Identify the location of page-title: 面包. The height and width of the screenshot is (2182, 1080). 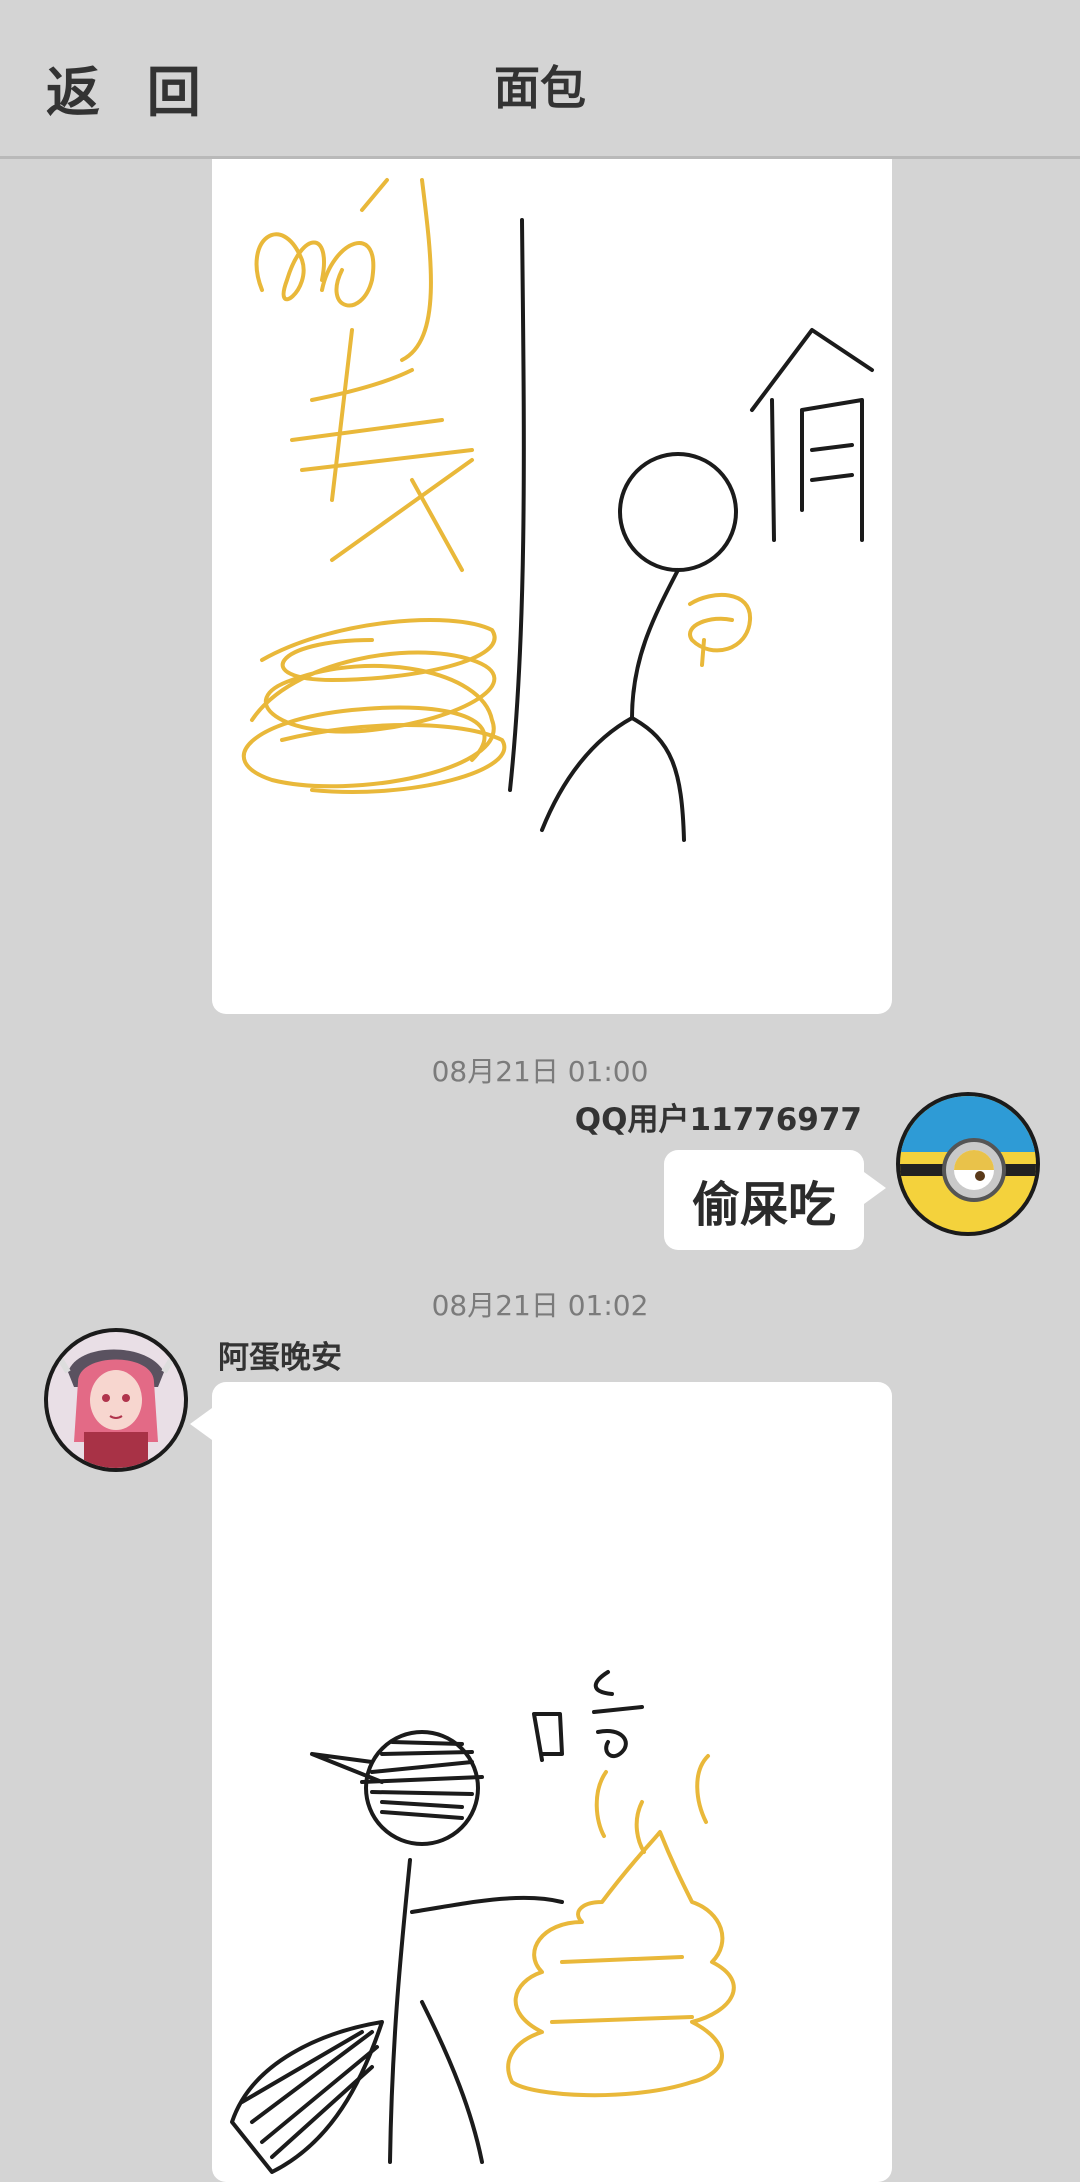
(540, 88).